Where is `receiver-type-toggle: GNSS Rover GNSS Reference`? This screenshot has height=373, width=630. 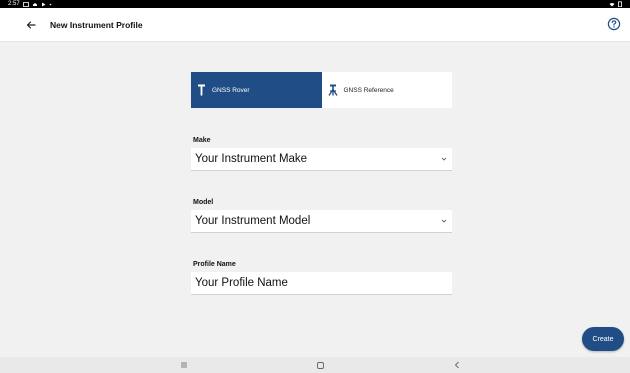 receiver-type-toggle: GNSS Rover GNSS Reference is located at coordinates (321, 90).